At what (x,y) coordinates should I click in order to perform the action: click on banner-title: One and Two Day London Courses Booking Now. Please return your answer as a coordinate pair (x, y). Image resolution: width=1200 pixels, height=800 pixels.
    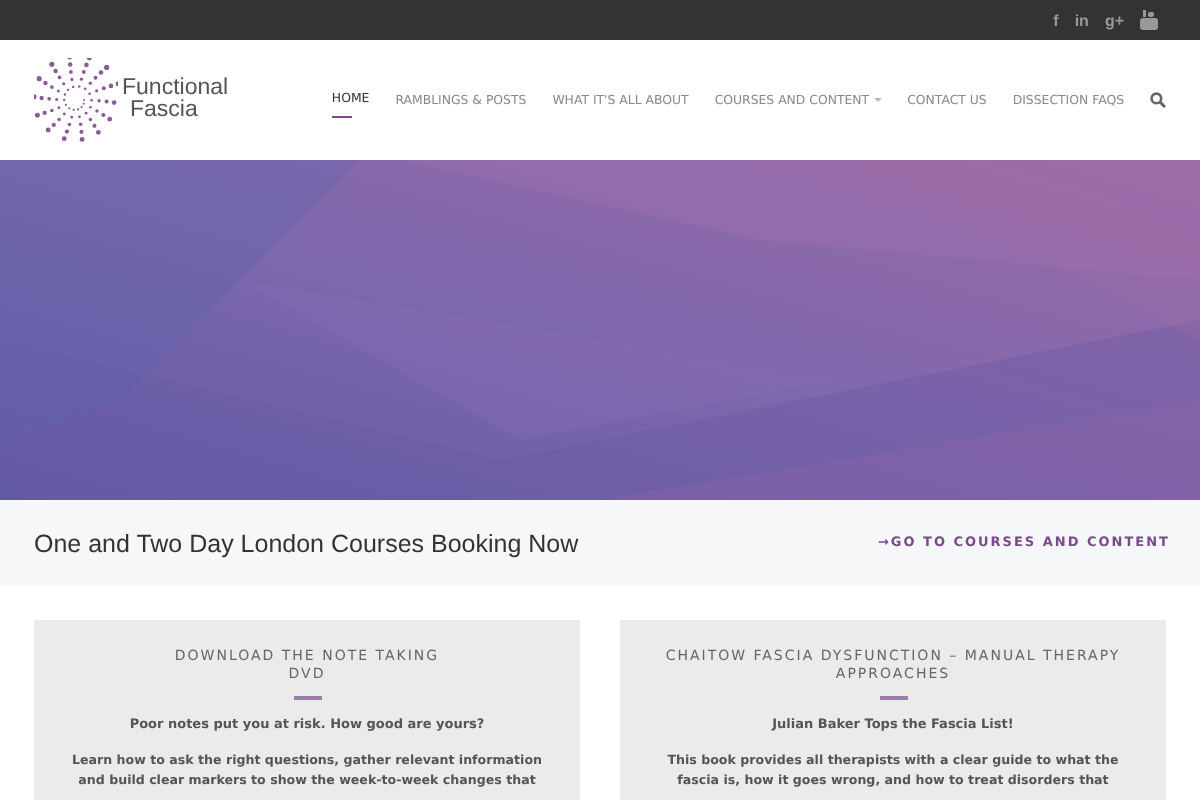
    Looking at the image, I should click on (306, 543).